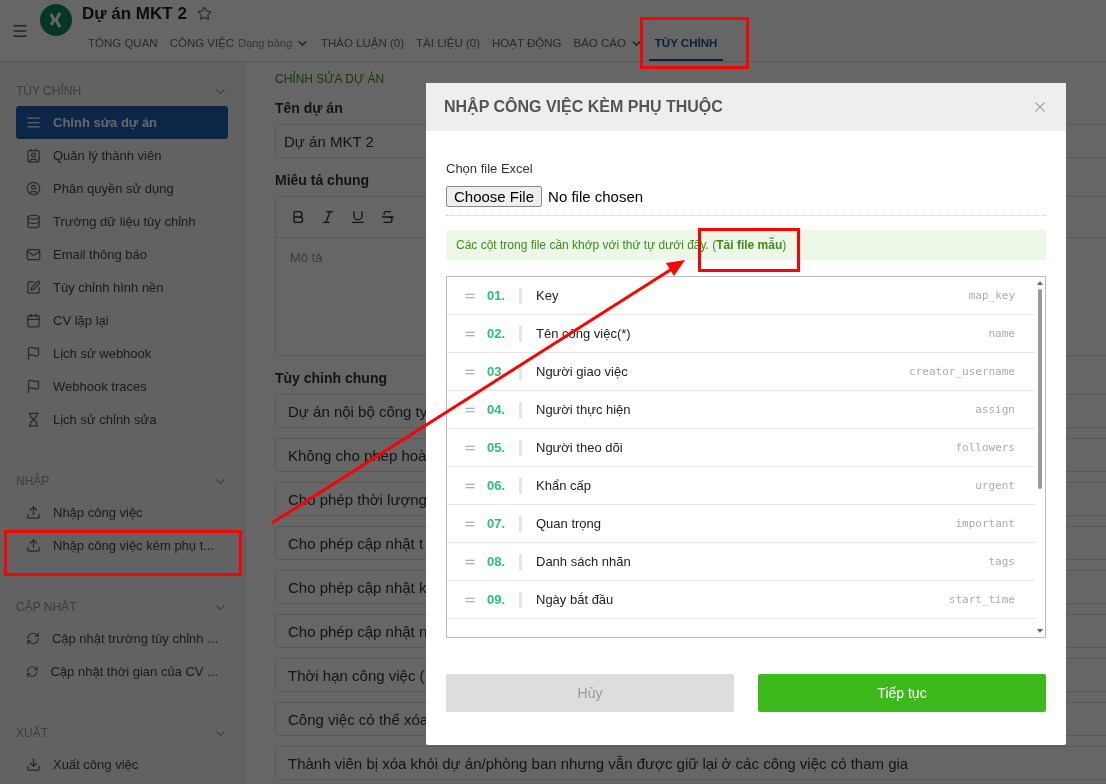 The image size is (1106, 784). I want to click on download-icon, so click(33, 764).